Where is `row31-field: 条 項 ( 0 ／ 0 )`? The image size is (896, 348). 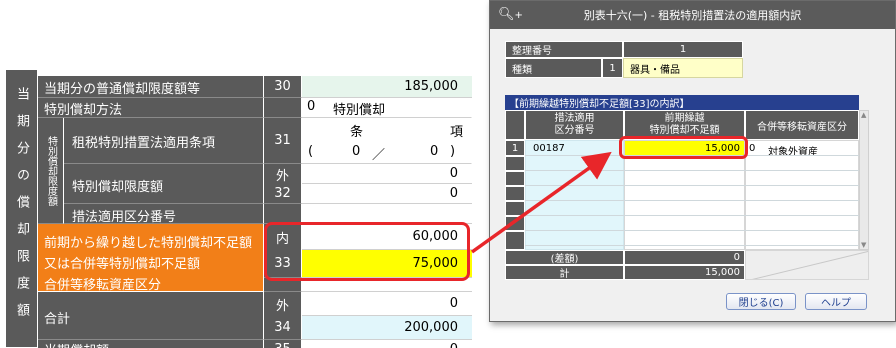 row31-field: 条 項 ( 0 ／ 0 ) is located at coordinates (387, 141).